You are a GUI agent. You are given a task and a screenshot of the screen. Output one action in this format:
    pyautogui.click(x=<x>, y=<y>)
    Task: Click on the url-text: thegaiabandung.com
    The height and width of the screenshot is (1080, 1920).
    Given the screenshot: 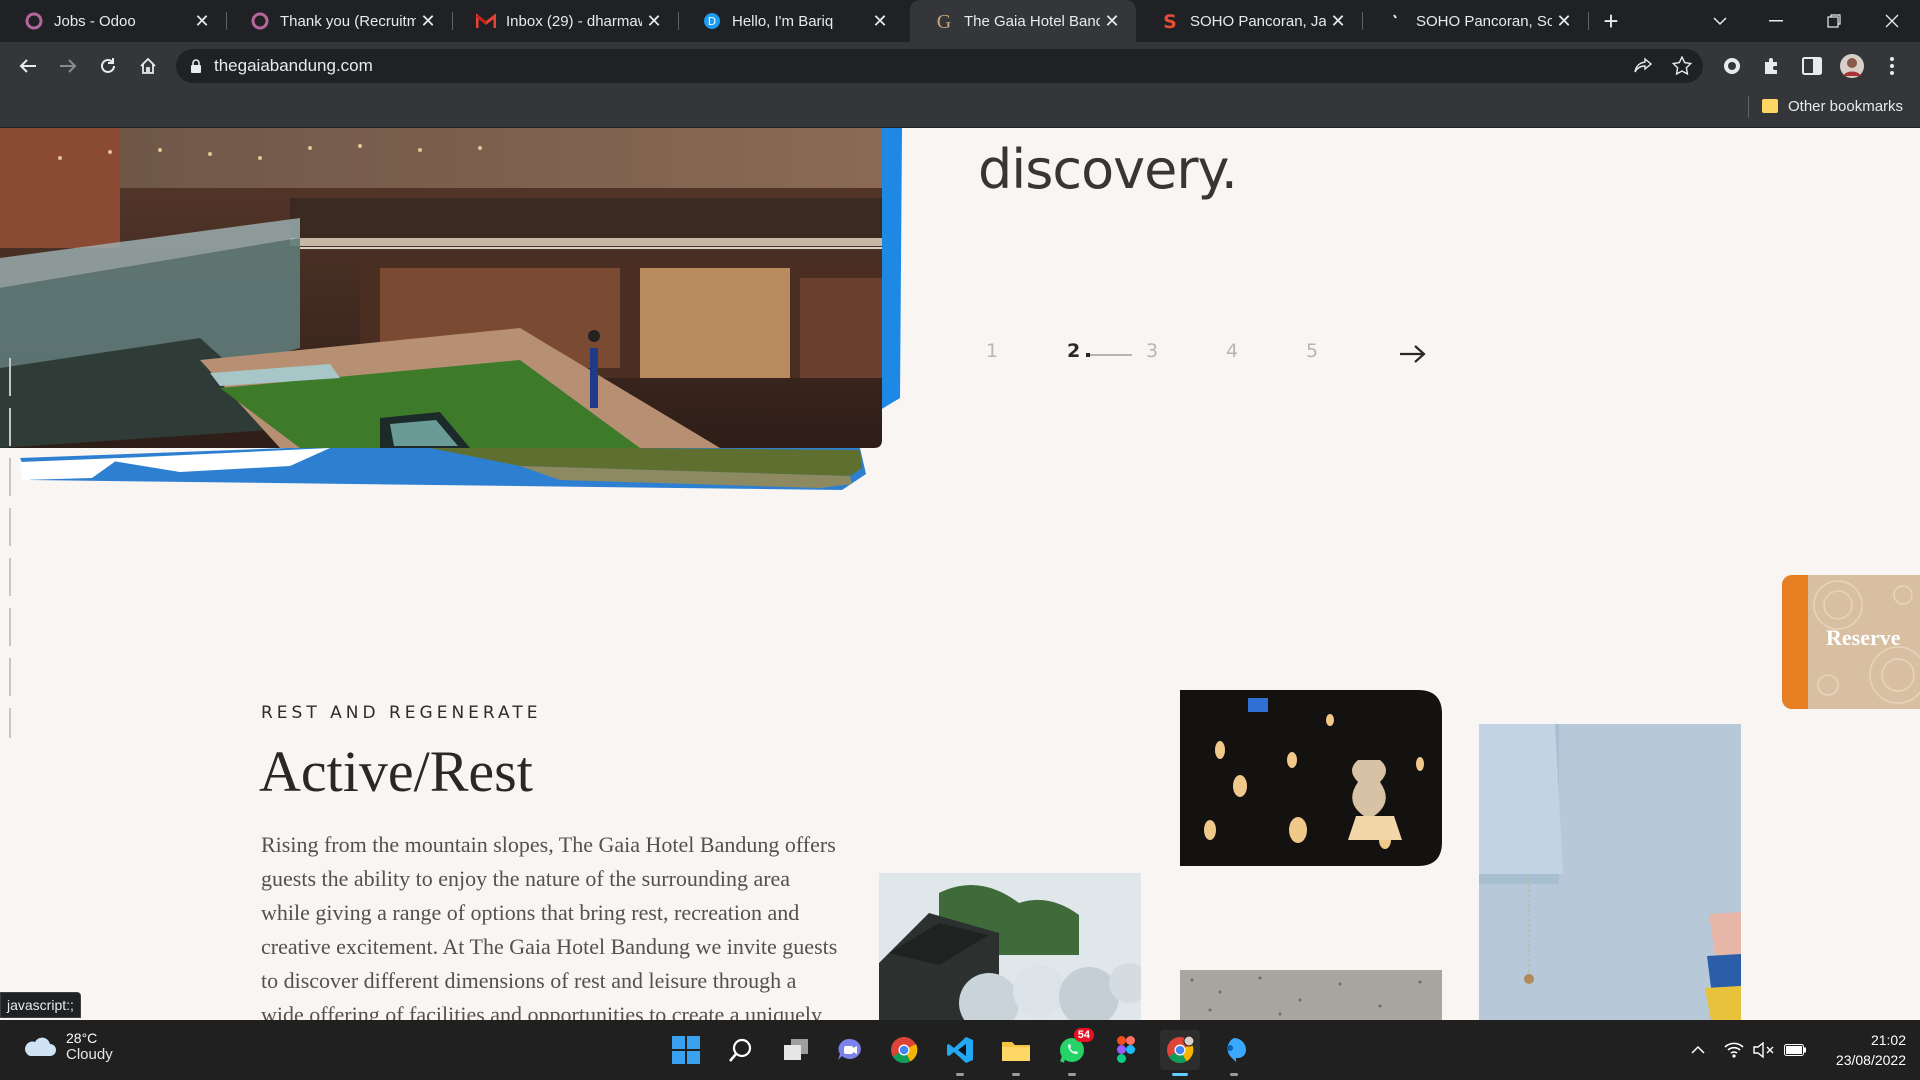 What is the action you would take?
    pyautogui.click(x=293, y=65)
    